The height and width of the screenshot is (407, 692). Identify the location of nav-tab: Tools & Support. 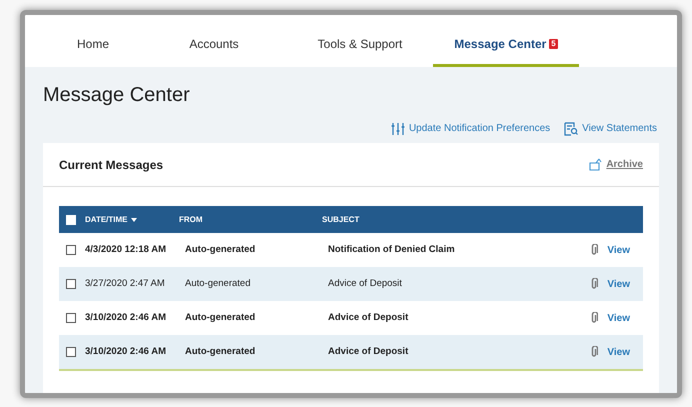
(360, 45).